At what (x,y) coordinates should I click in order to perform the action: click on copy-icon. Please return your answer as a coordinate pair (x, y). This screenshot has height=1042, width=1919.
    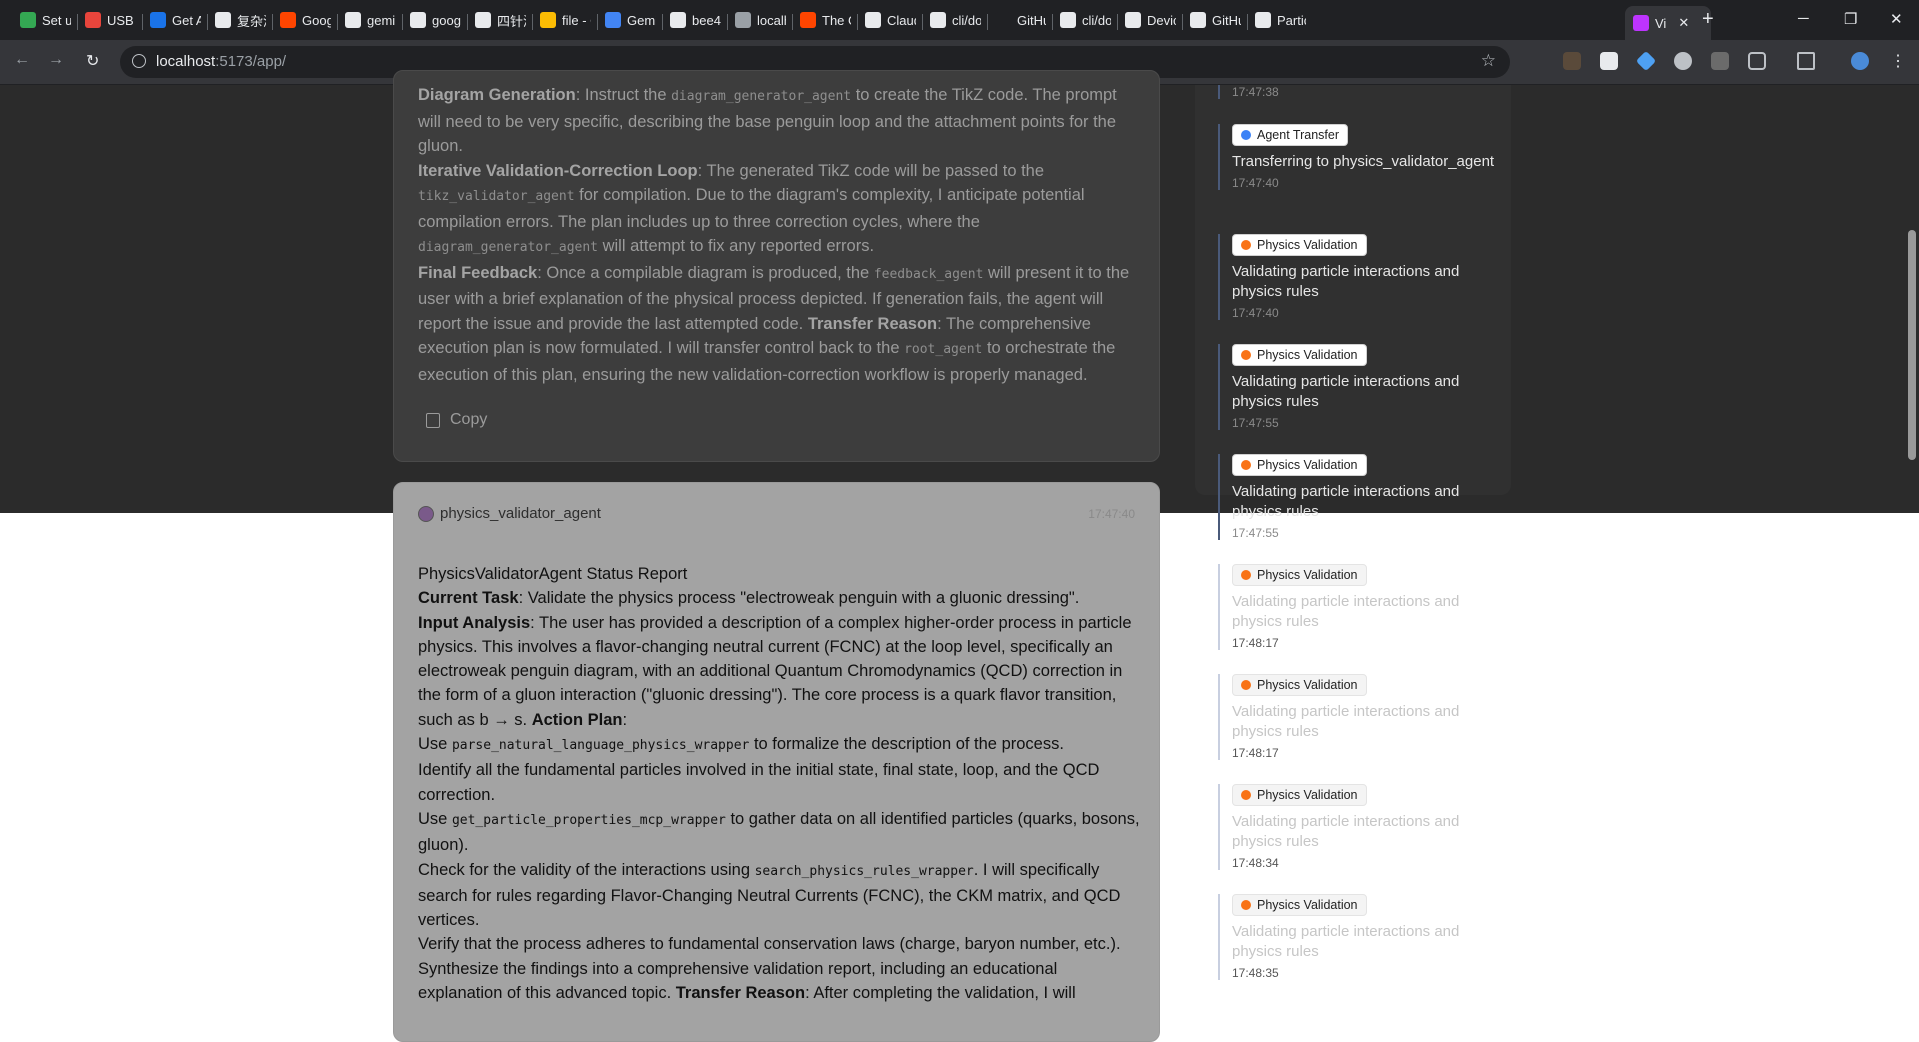
    Looking at the image, I should click on (433, 420).